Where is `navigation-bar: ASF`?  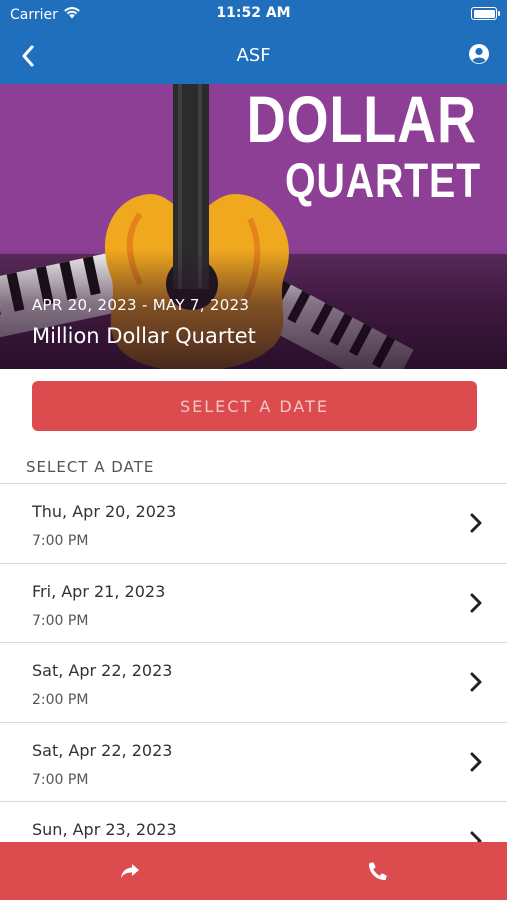 navigation-bar: ASF is located at coordinates (253, 56).